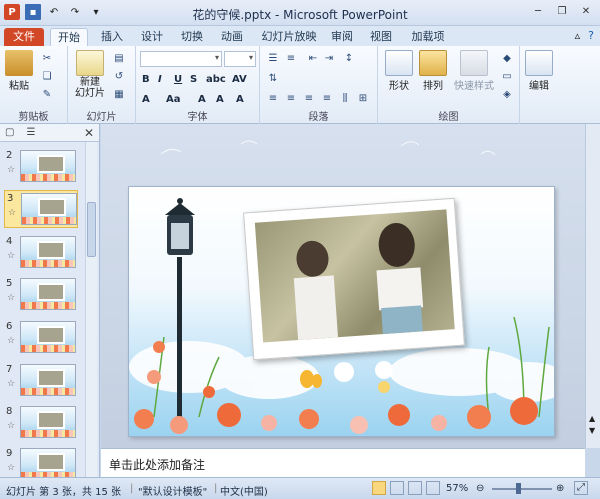  I want to click on copy-icon: ❏, so click(47, 77).